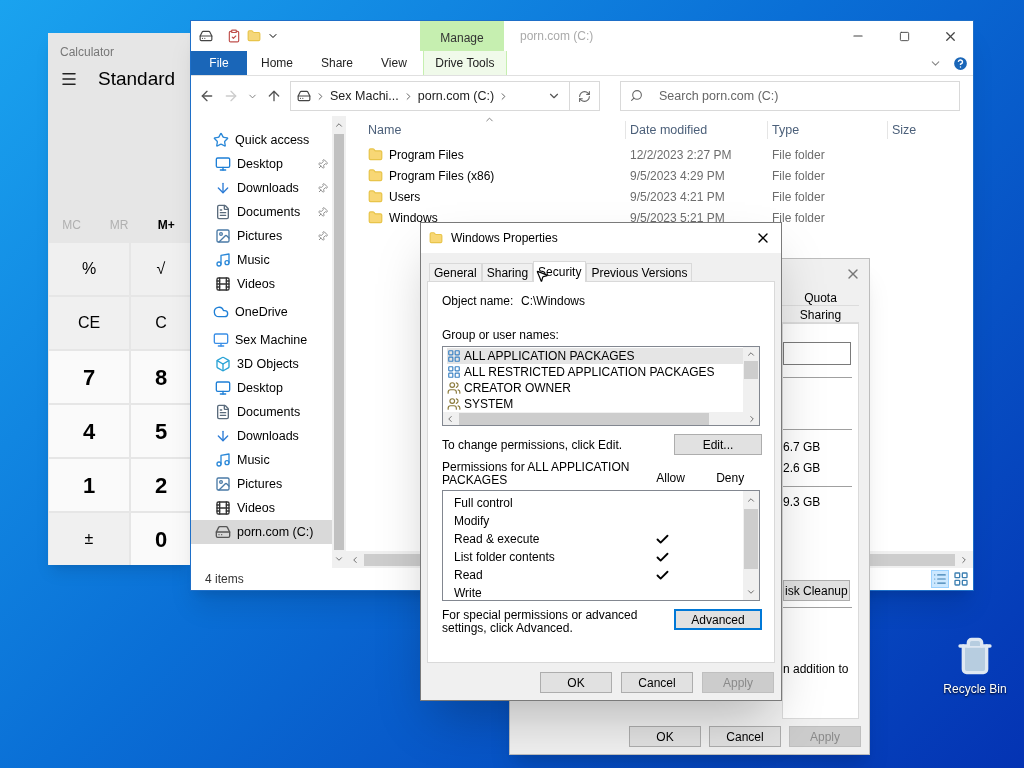 Image resolution: width=1024 pixels, height=768 pixels. I want to click on user-item: ALL APPLICATION PACKAGES, so click(595, 356).